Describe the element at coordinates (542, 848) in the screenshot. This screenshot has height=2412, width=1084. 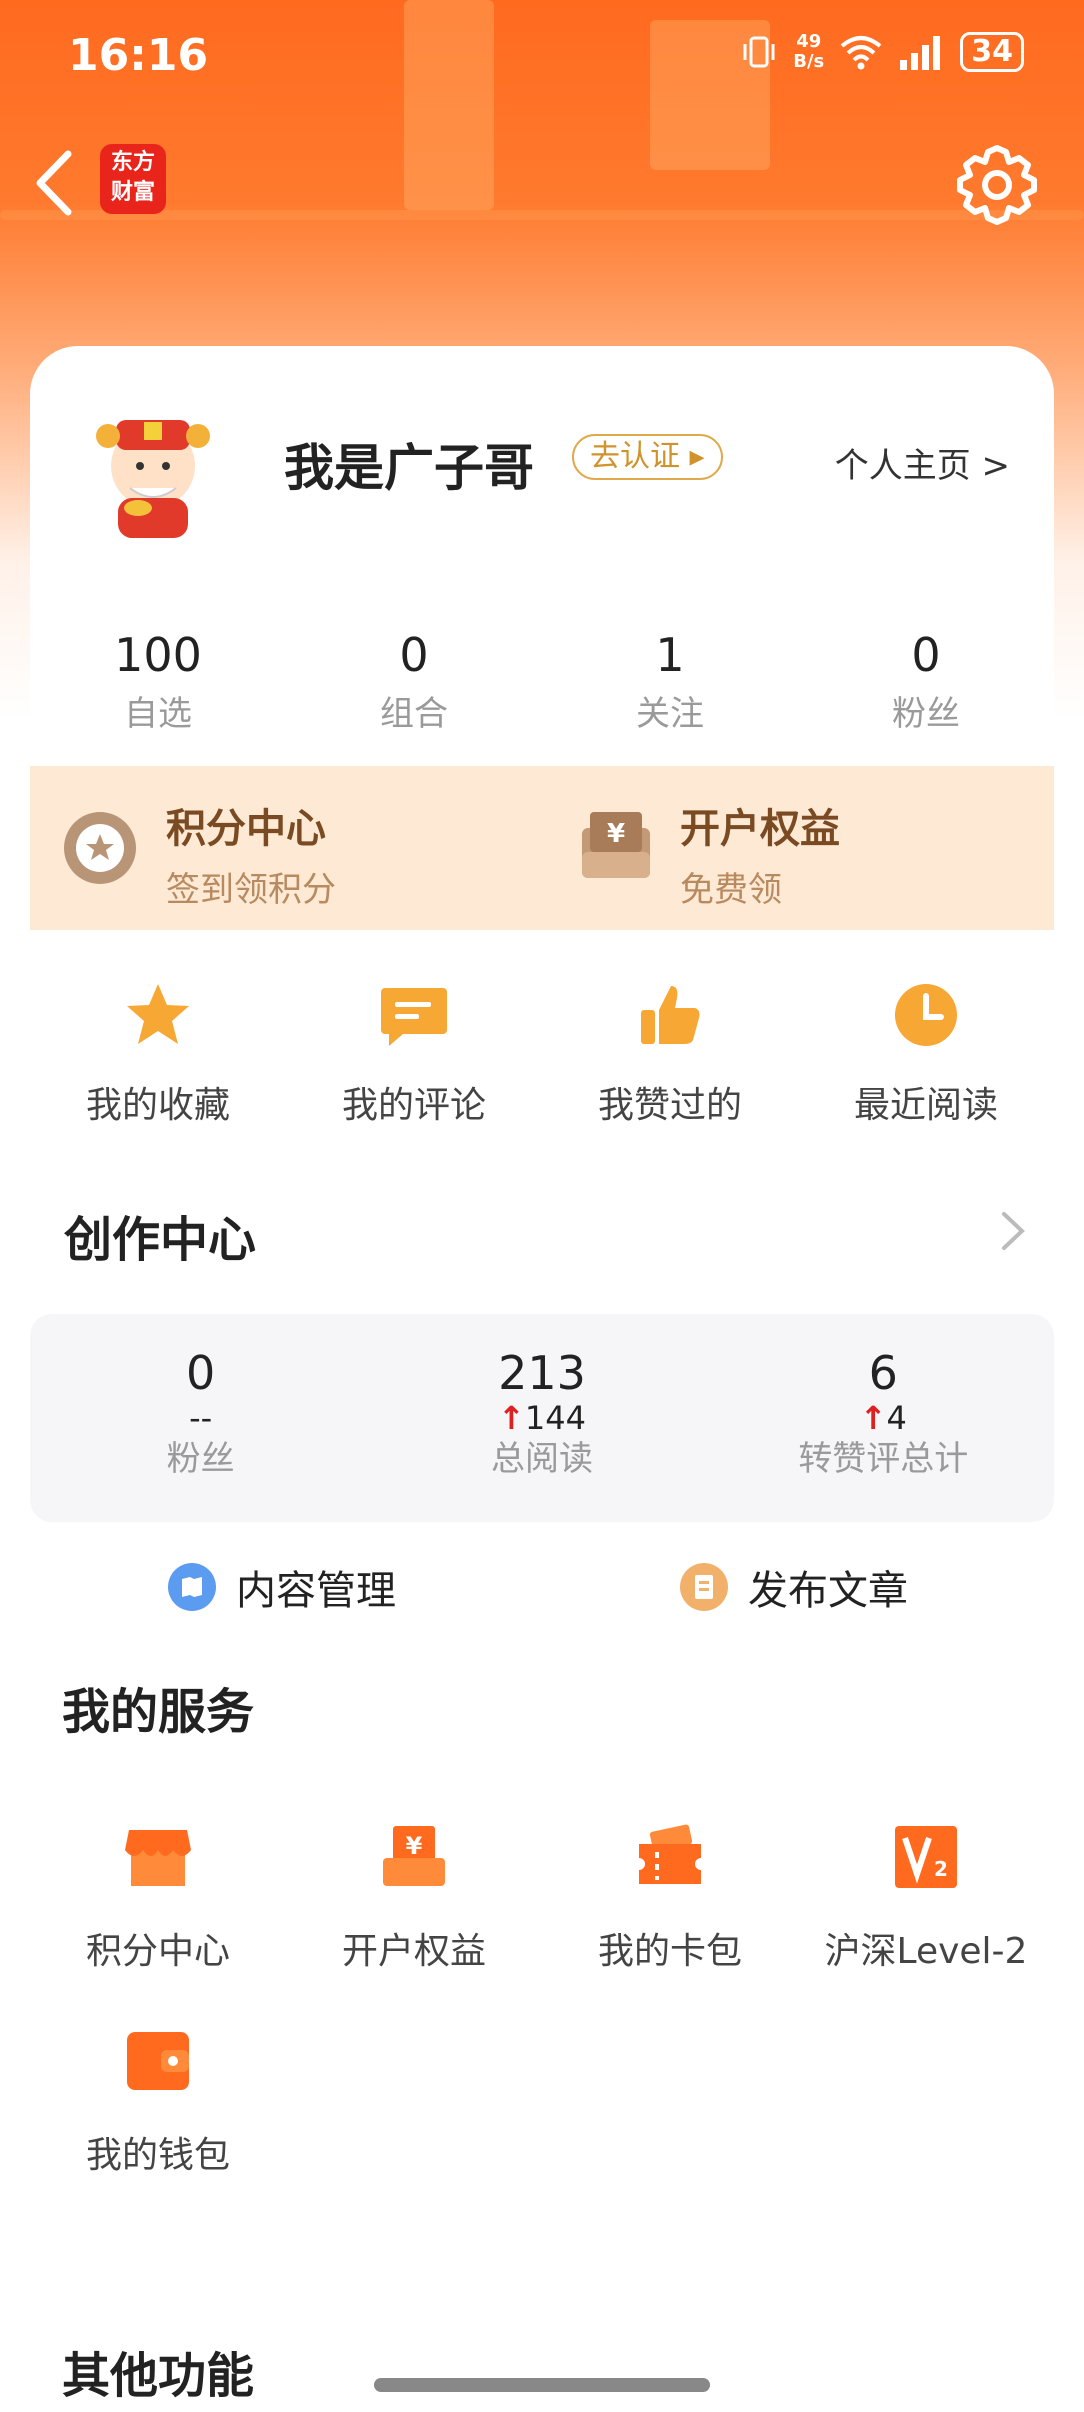
I see `benefits-banner: 积分中心 签到领积分 ¥ 开户权益 免费领` at that location.